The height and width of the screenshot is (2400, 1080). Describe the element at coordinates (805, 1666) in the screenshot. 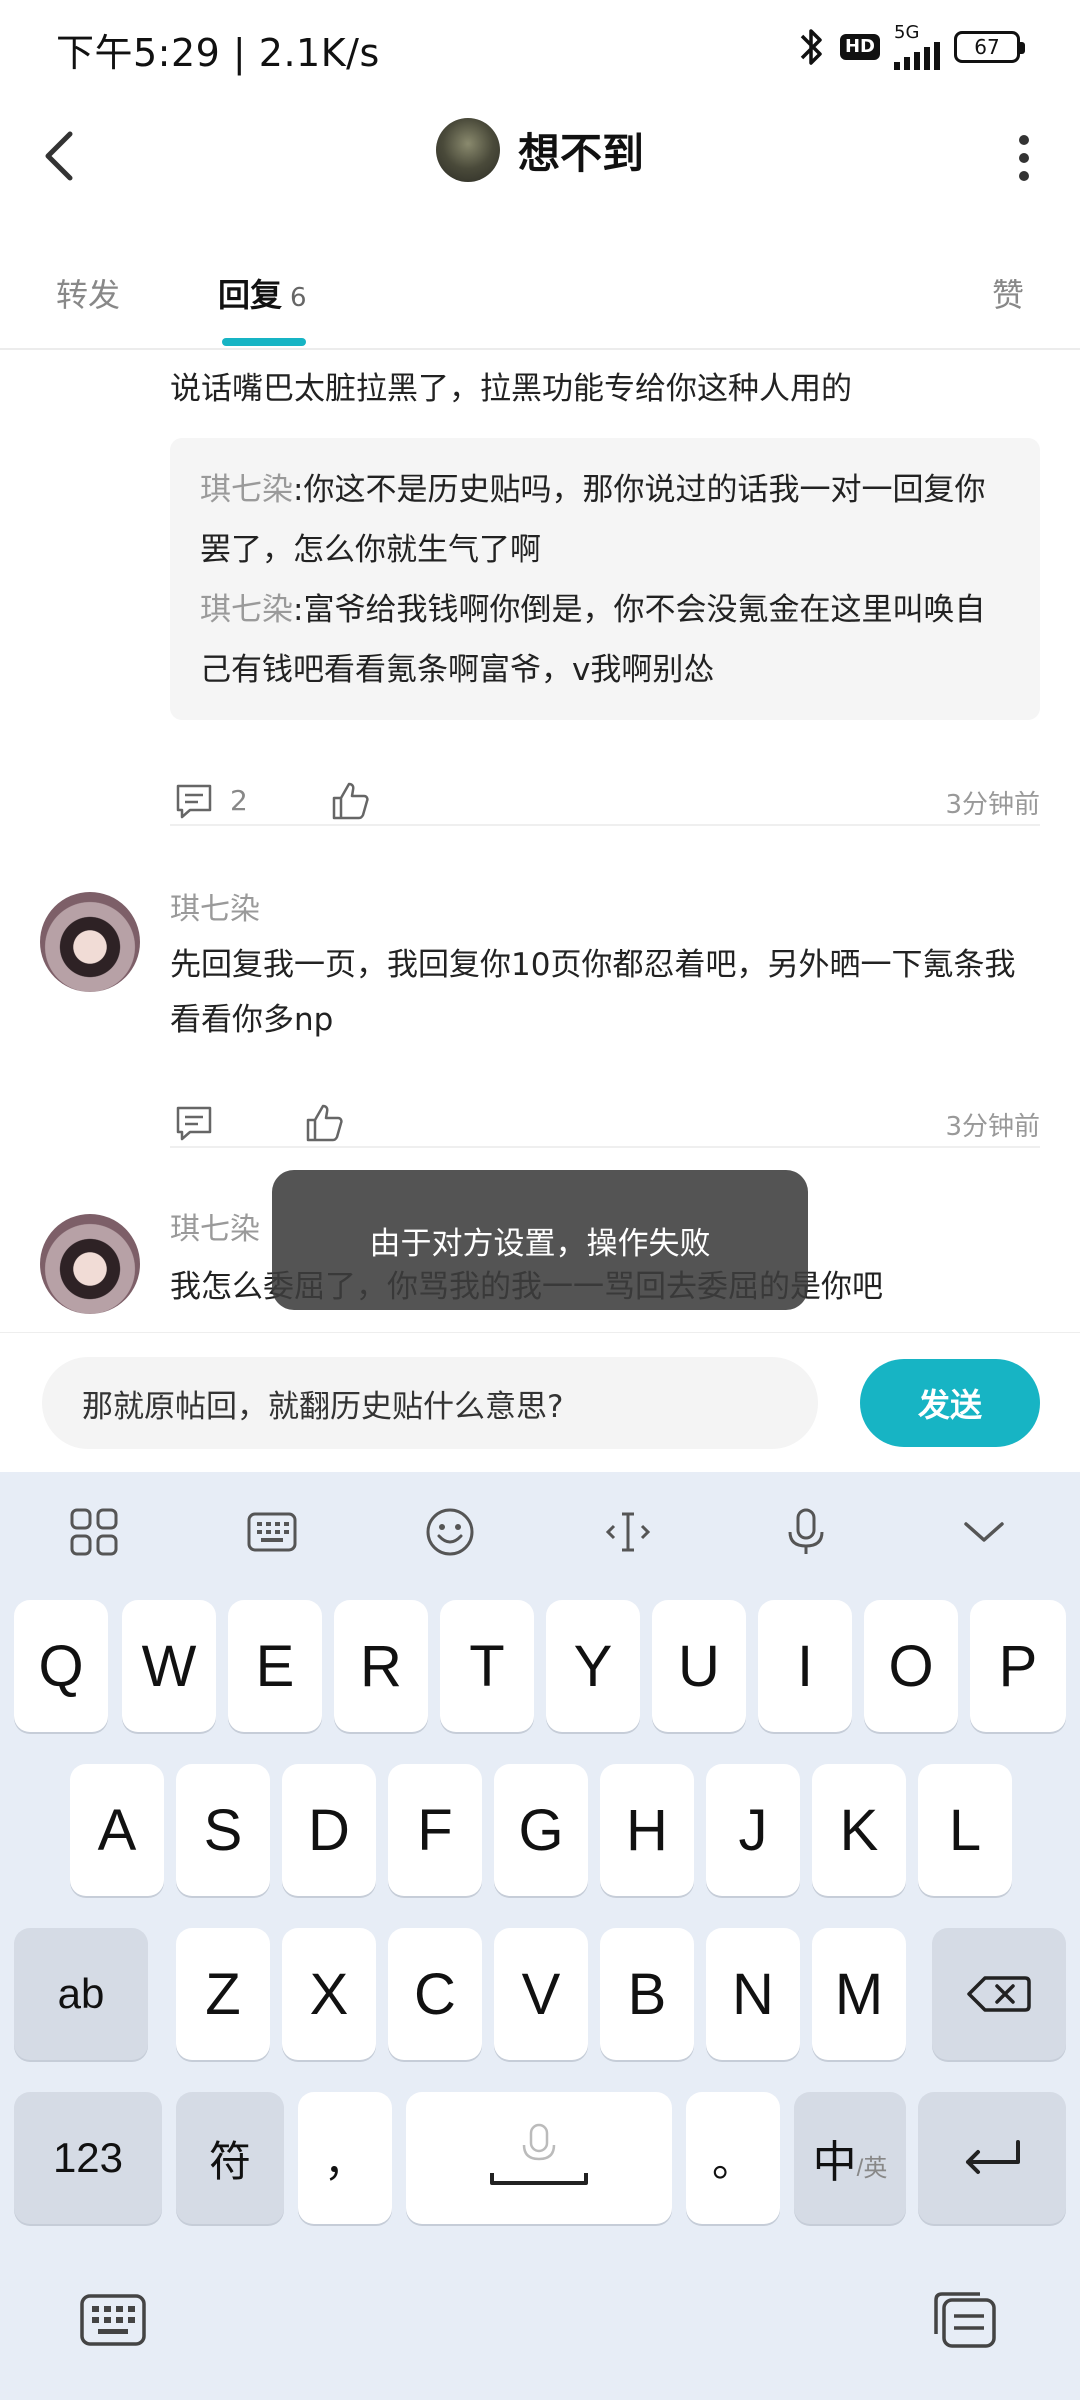

I see `key-i: I` at that location.